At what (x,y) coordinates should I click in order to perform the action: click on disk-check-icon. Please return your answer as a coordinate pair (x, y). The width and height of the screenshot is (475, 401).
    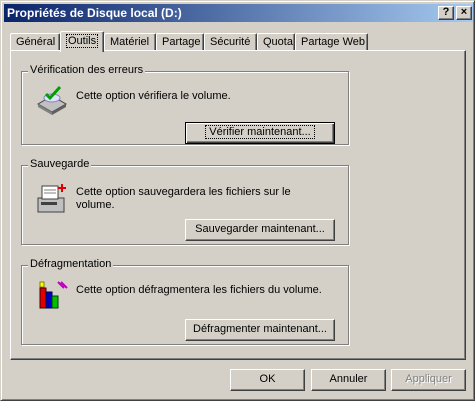
    Looking at the image, I should click on (52, 100).